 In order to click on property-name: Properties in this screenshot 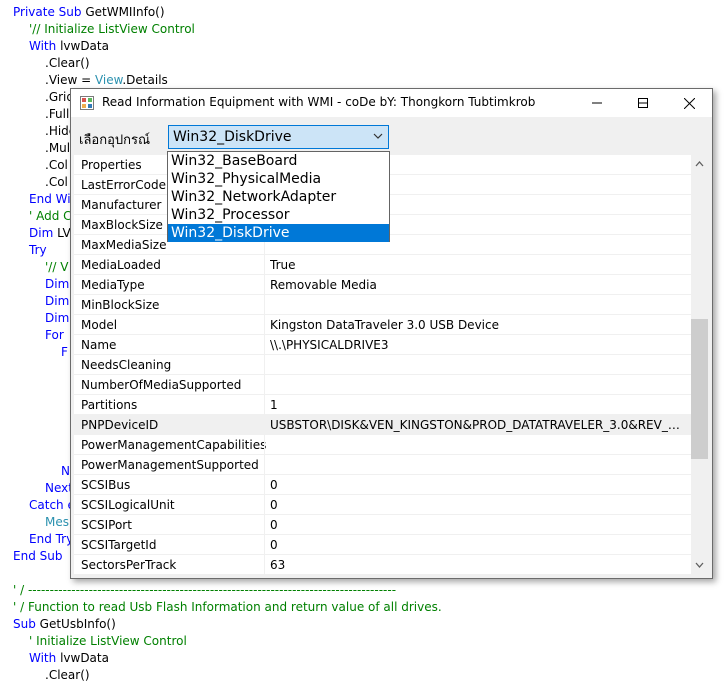, I will do `click(111, 165)`.